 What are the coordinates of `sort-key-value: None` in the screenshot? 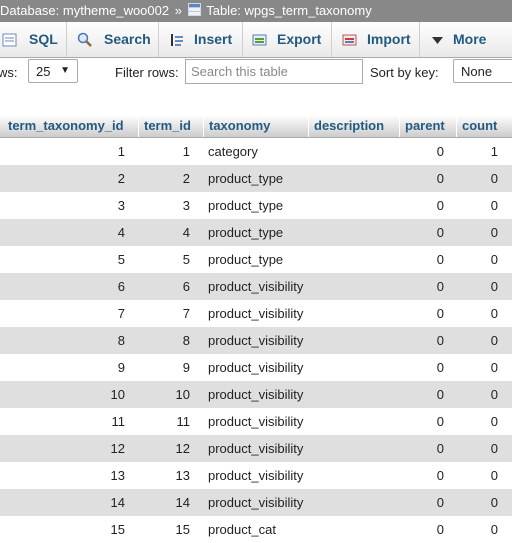 It's located at (477, 71).